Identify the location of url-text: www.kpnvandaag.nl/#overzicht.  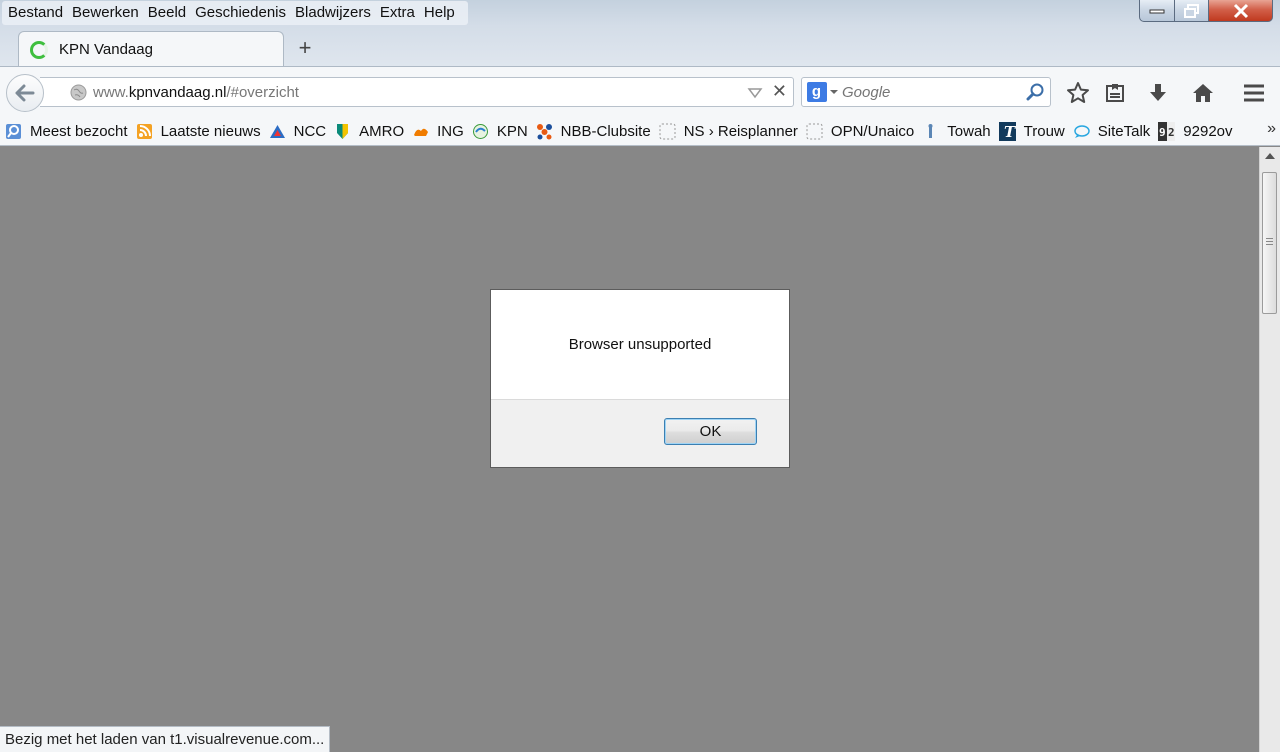
(196, 92).